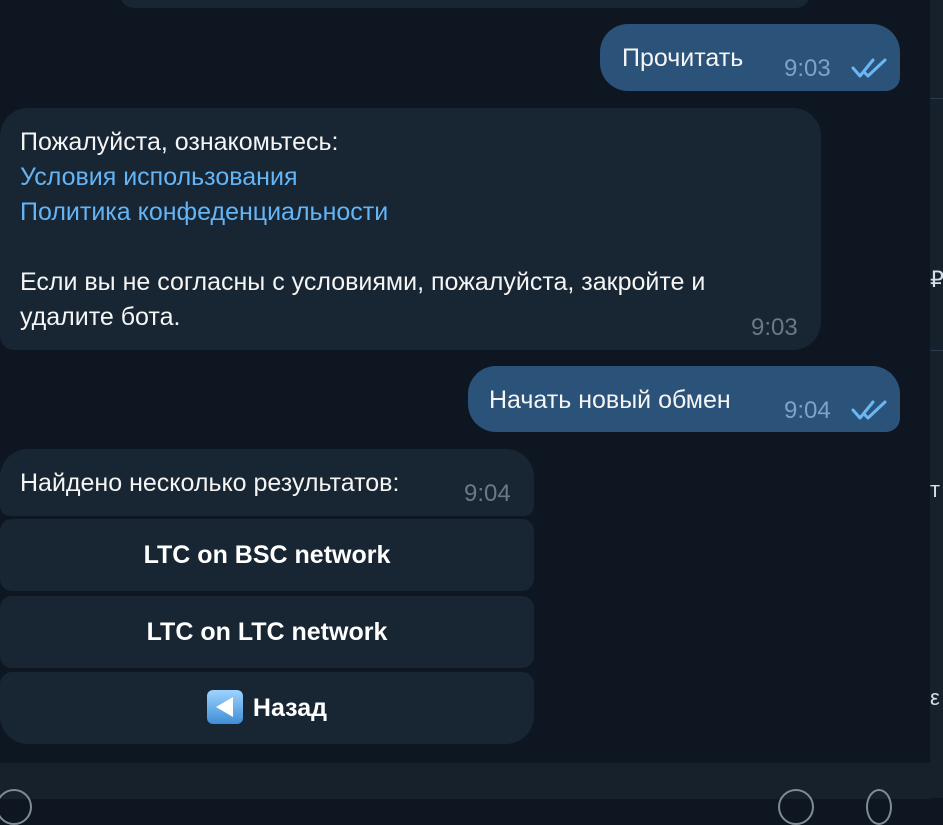  I want to click on ltc-ltc-network-button: LTC on LTC network, so click(267, 632).